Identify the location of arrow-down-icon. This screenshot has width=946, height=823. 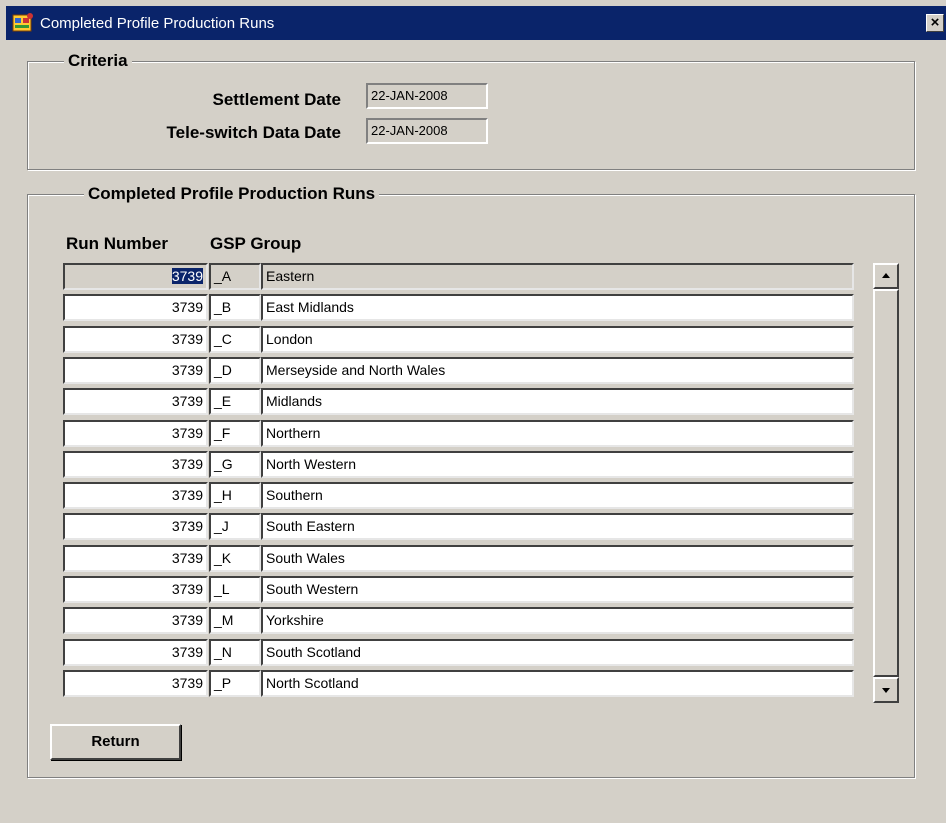
(886, 690).